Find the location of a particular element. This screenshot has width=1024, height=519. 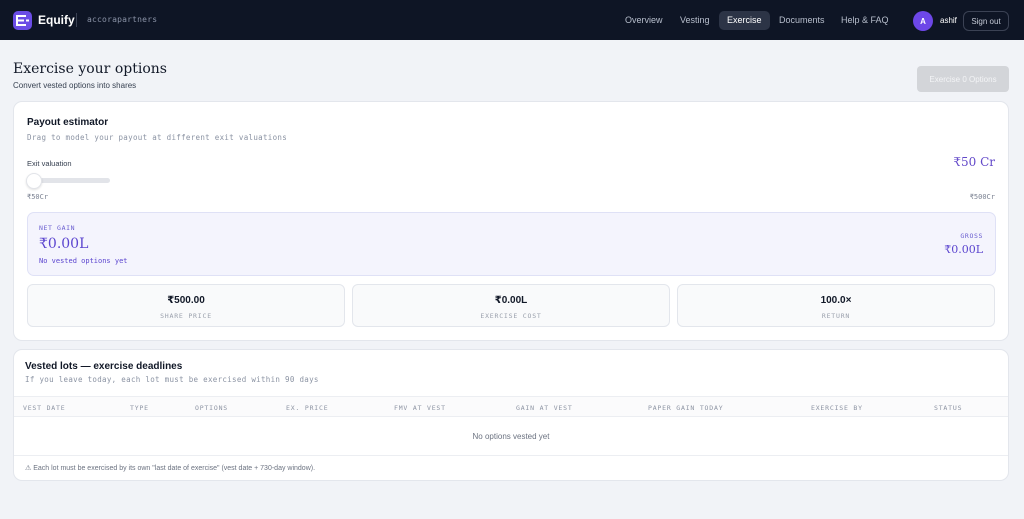

page-title: Exercise your options is located at coordinates (90, 69).